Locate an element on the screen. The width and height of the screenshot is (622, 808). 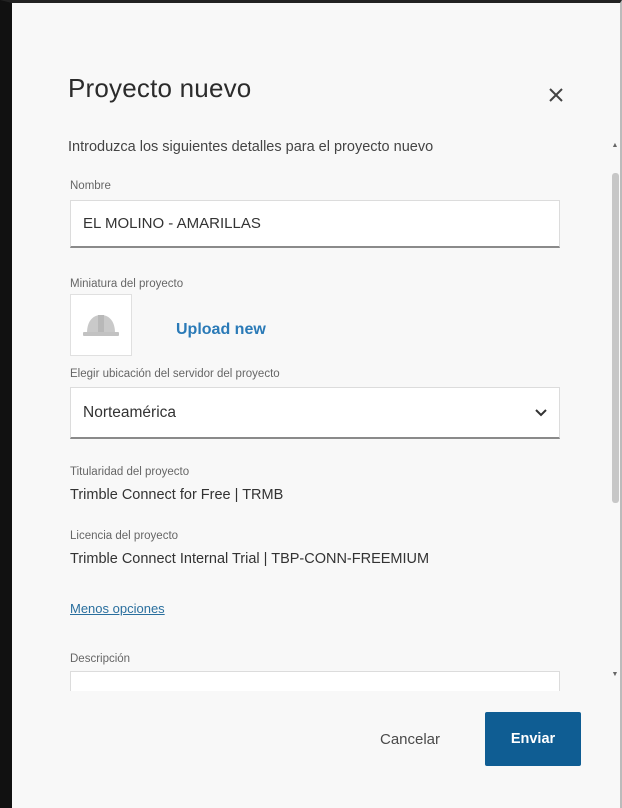
license-label: Licencia del proyecto is located at coordinates (124, 536).